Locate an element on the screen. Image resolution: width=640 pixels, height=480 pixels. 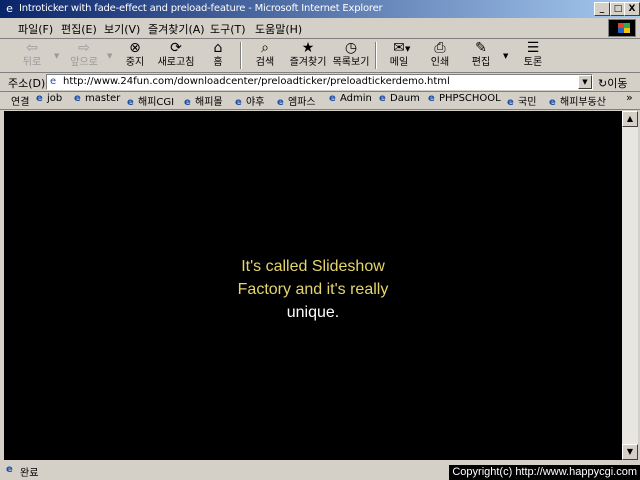
scroll-down-arrow-icon: ▼ is located at coordinates (630, 452).